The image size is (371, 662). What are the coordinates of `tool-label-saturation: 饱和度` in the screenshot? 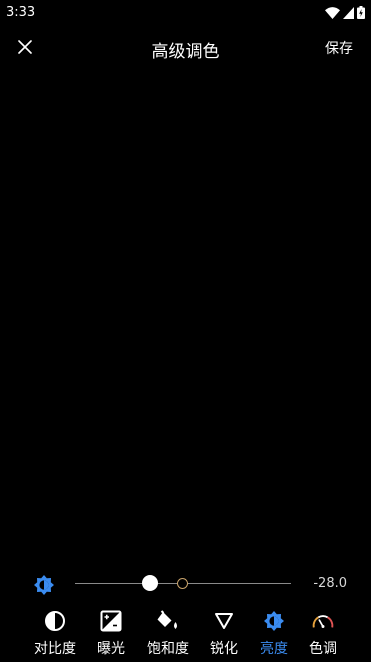 It's located at (168, 649).